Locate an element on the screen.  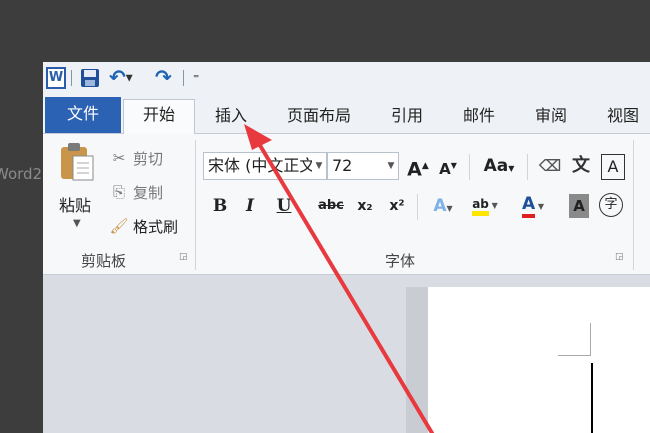
phonetic-guide-button: 文 is located at coordinates (581, 166).